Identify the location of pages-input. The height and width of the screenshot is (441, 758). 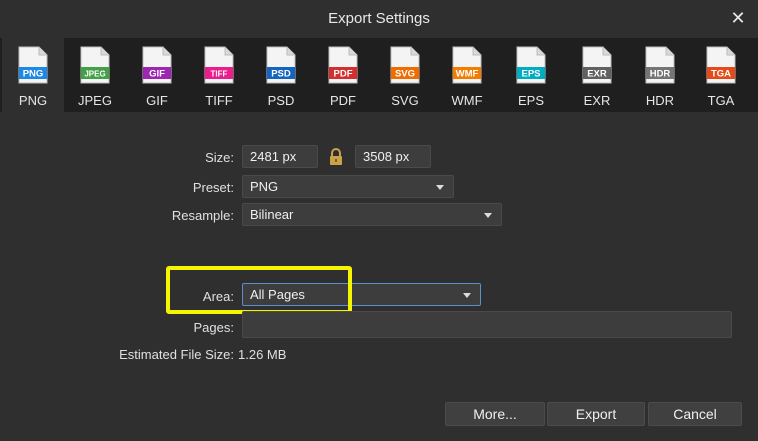
(487, 324).